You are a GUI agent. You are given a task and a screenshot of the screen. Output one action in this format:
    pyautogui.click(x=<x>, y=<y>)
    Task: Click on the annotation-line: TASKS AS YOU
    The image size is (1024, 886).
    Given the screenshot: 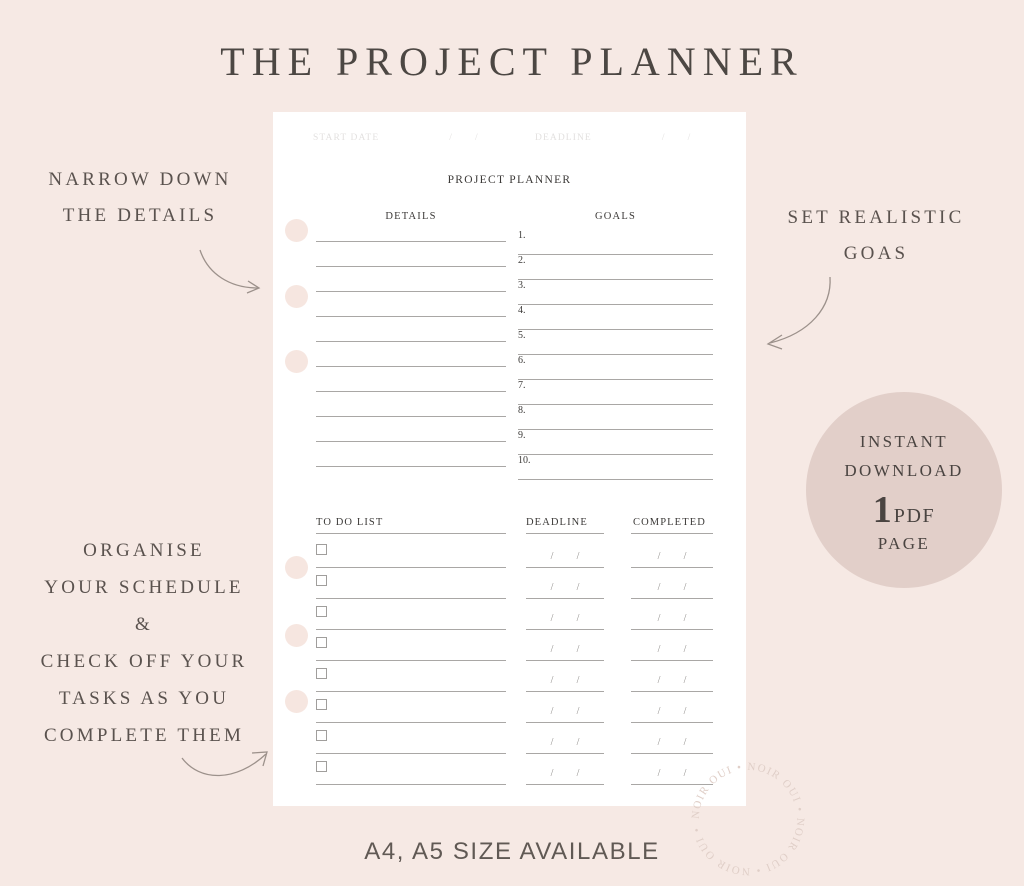 What is the action you would take?
    pyautogui.click(x=144, y=698)
    